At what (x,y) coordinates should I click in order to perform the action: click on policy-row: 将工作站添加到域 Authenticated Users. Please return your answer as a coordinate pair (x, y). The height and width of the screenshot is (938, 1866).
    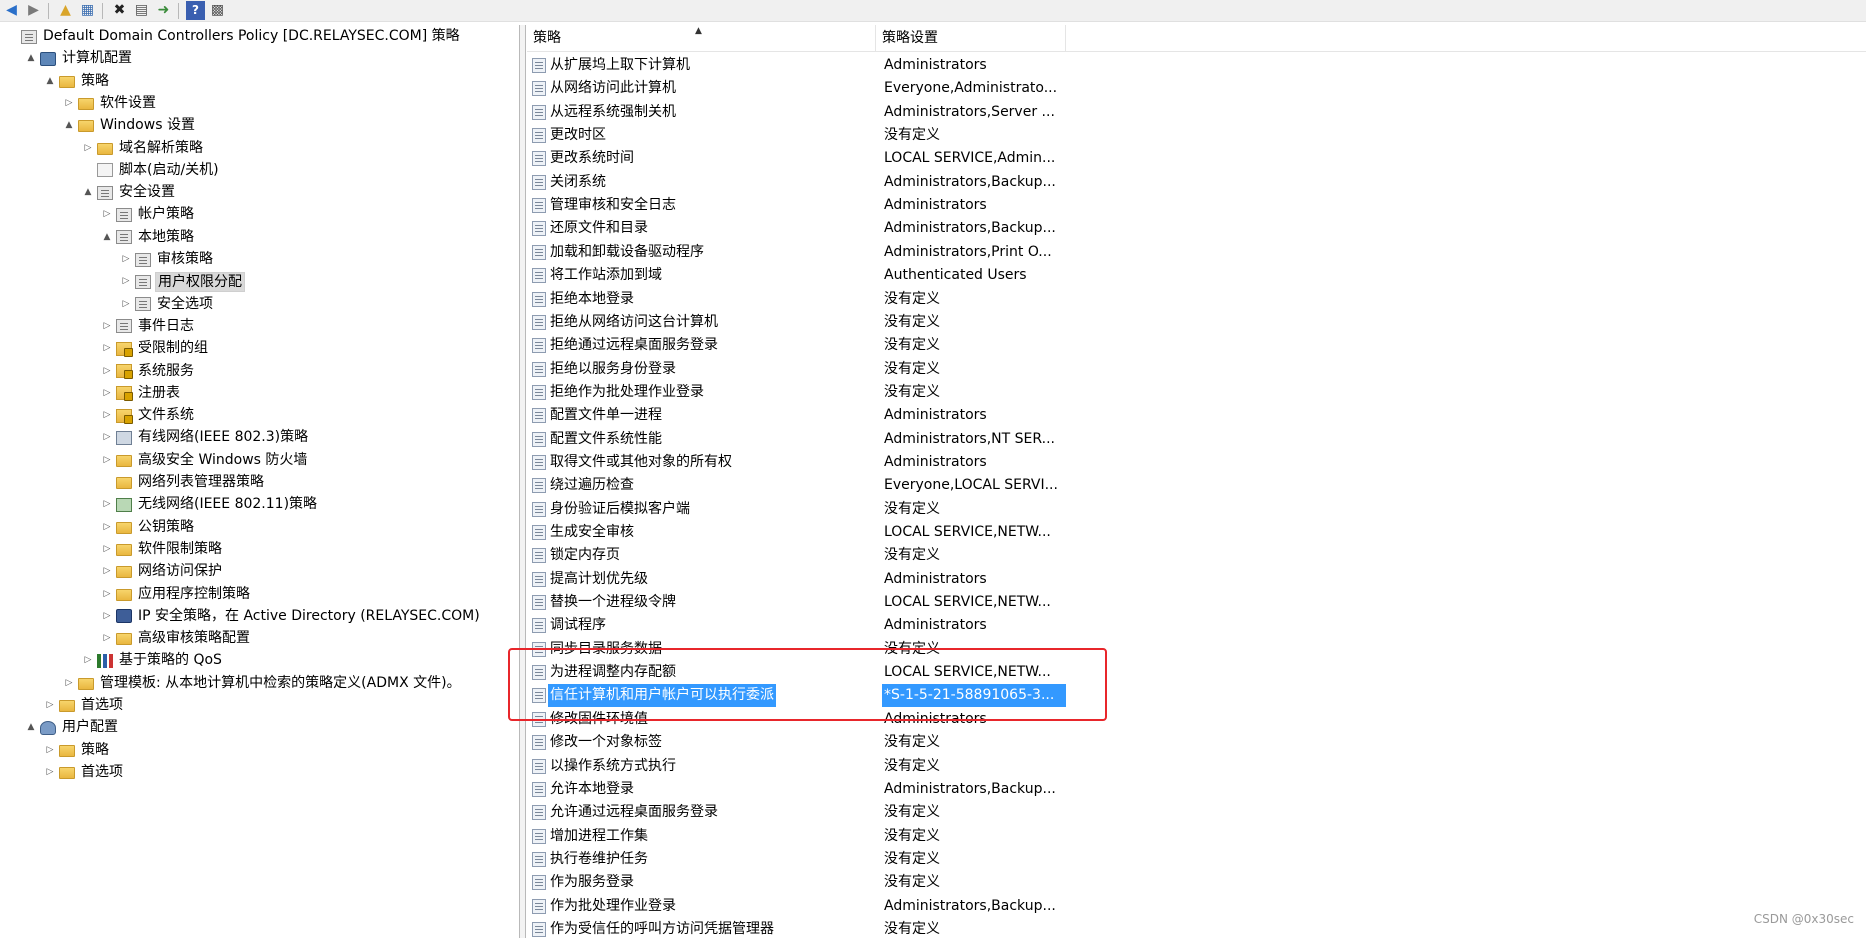
    Looking at the image, I should click on (1196, 275).